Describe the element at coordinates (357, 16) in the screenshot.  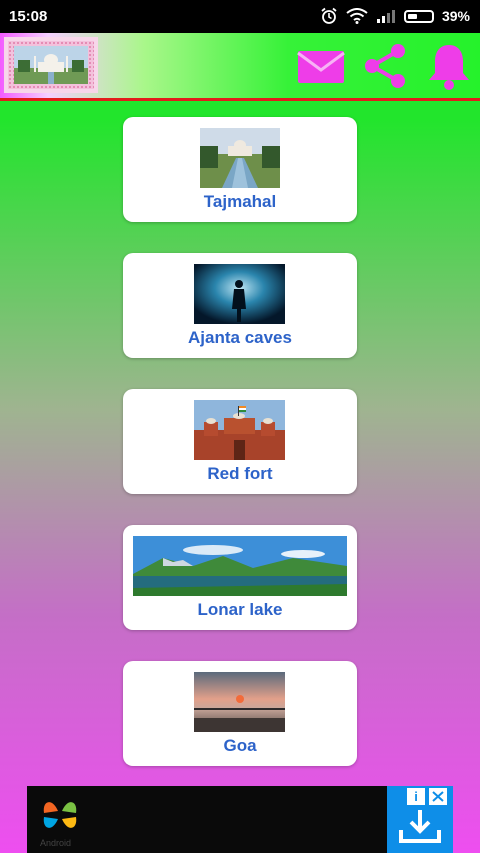
I see `wifi-icon` at that location.